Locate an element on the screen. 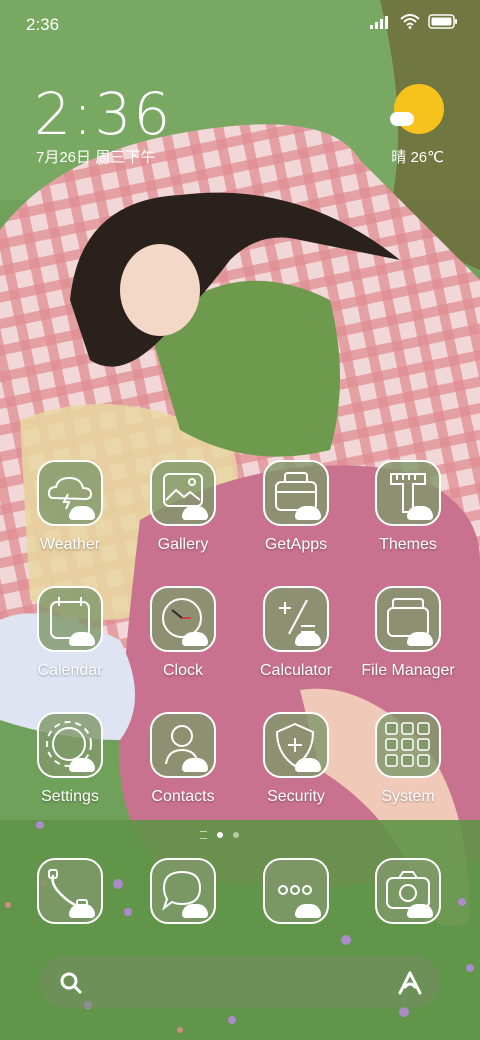  app-label: Clock is located at coordinates (182, 670).